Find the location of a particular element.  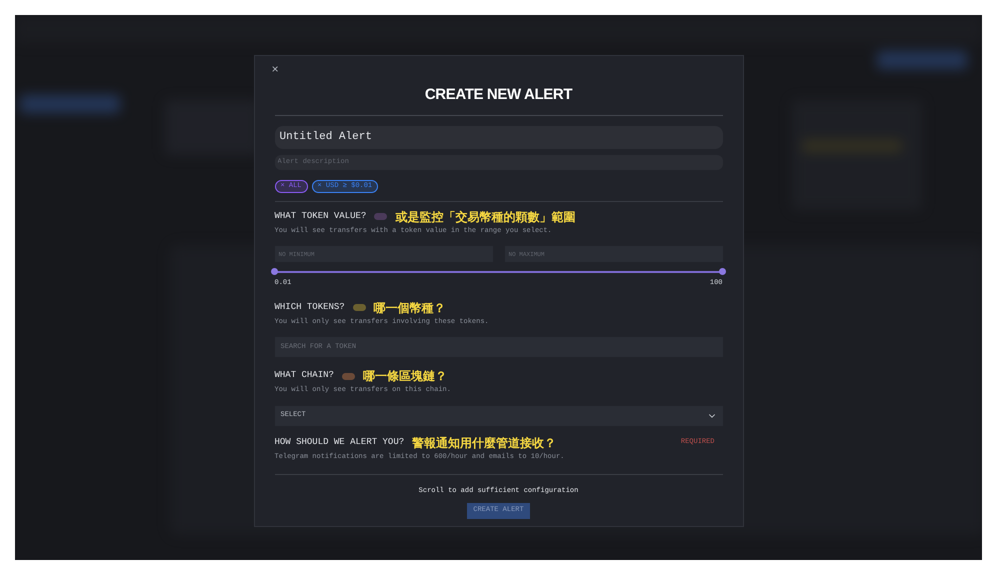

close-button: × is located at coordinates (275, 70).